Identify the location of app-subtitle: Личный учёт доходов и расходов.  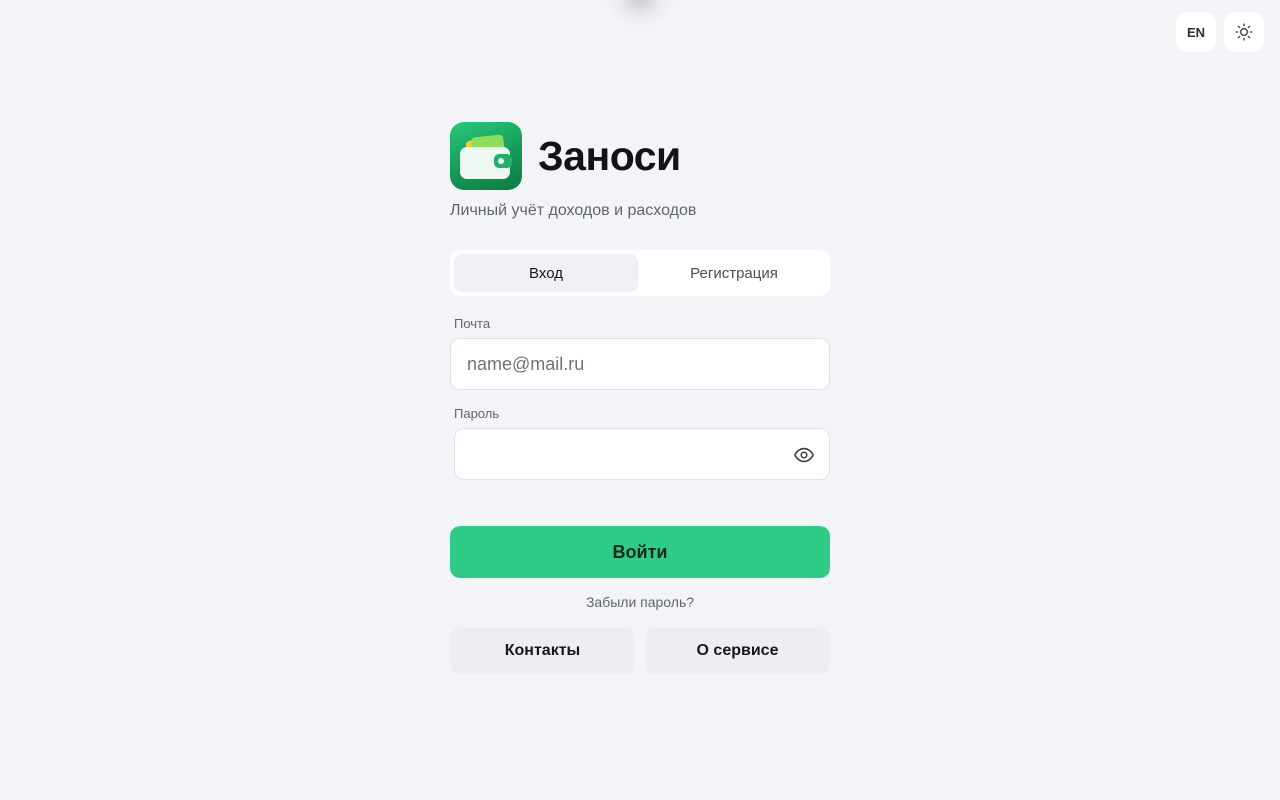
(573, 210).